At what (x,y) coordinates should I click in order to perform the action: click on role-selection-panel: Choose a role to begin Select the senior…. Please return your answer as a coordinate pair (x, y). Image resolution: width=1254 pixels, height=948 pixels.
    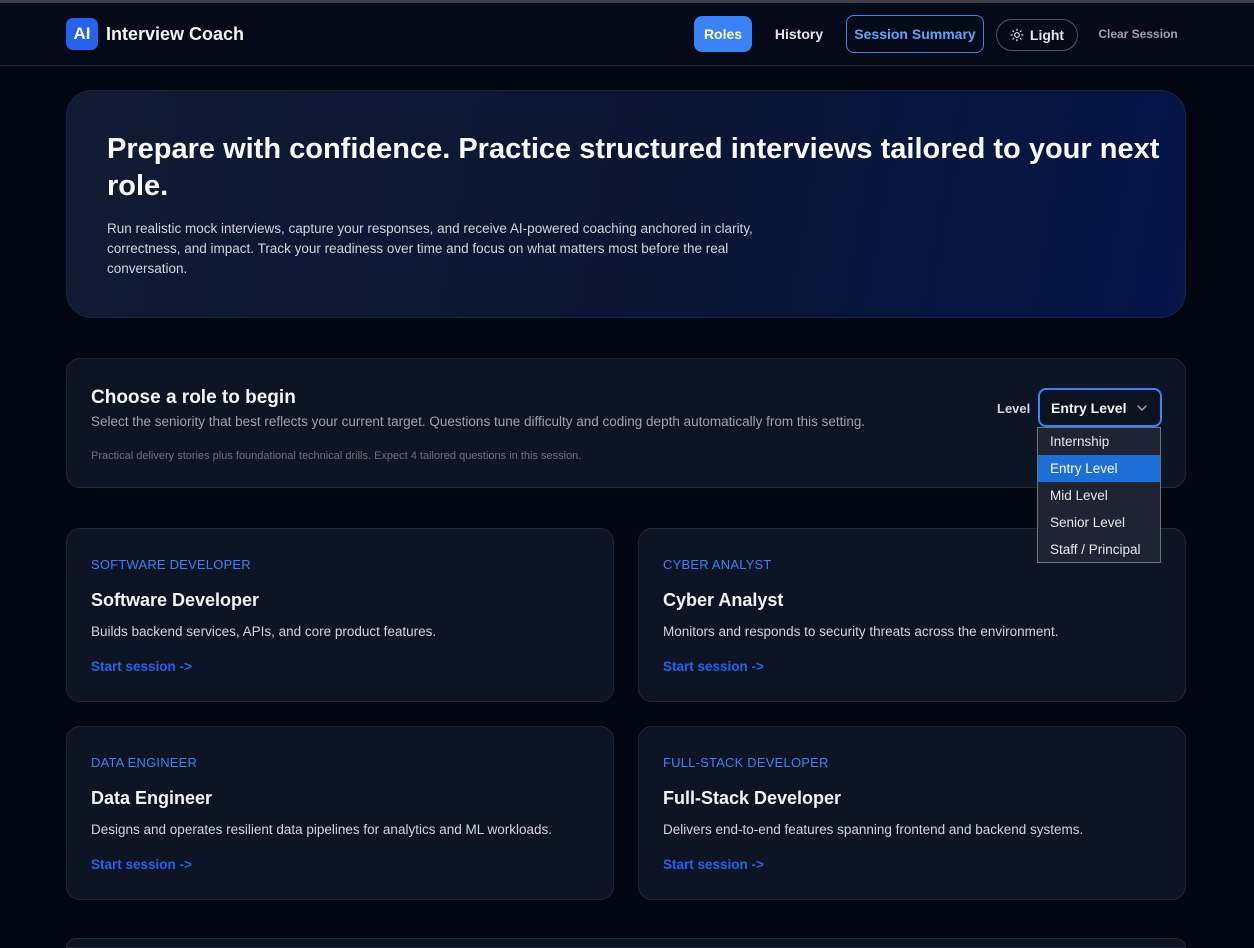
    Looking at the image, I should click on (626, 423).